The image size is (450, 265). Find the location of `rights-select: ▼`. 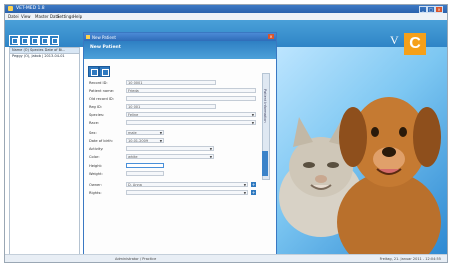

rights-select: ▼ is located at coordinates (187, 192).